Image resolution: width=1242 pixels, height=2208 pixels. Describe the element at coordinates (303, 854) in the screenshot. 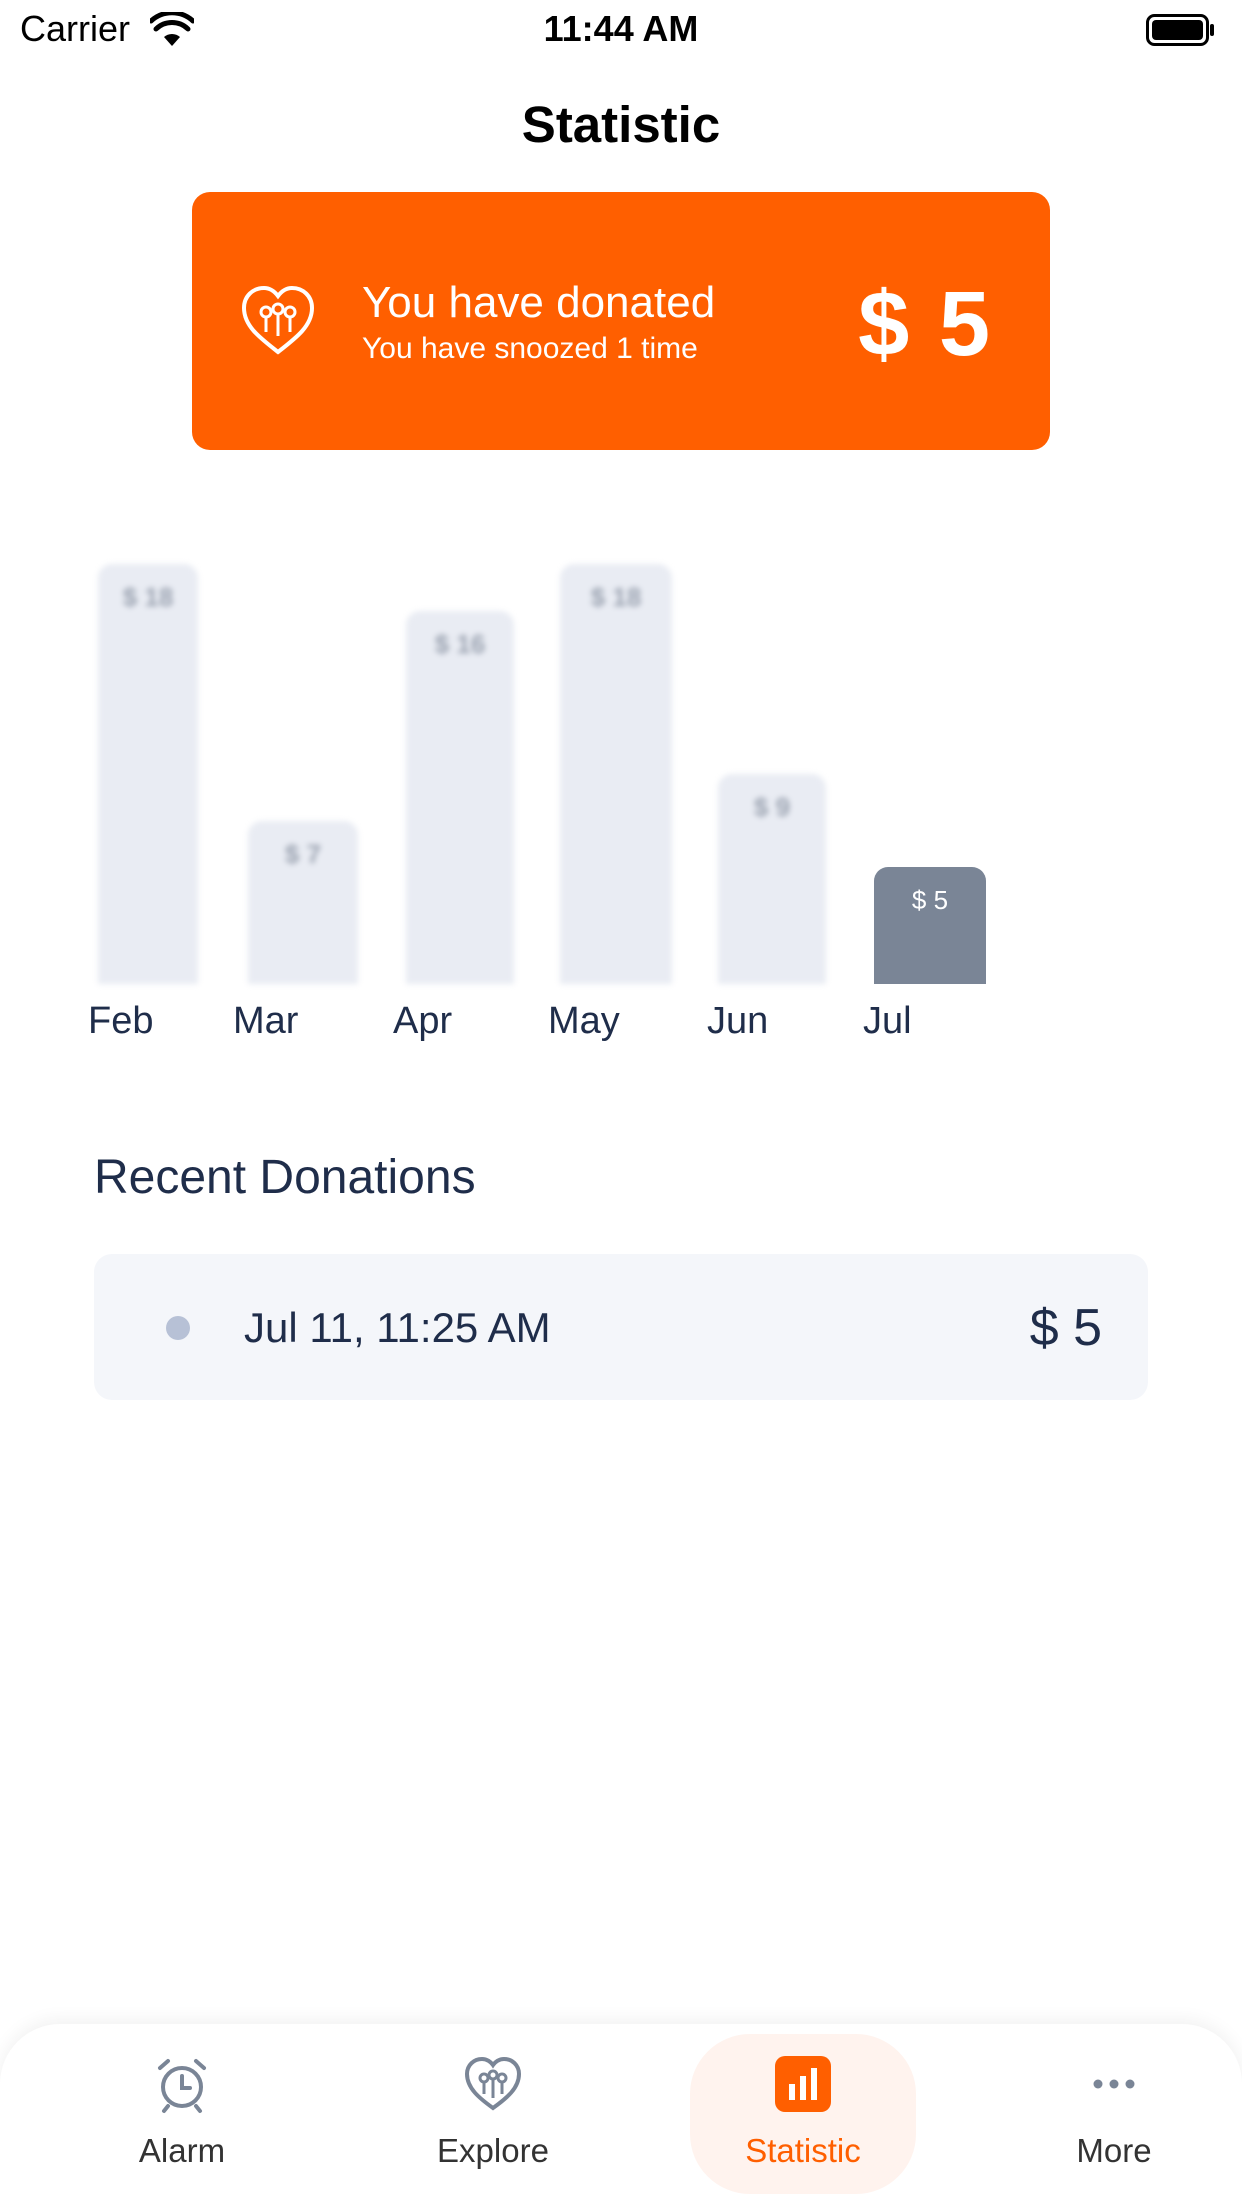

I see `bar-value-label: $ 7` at that location.